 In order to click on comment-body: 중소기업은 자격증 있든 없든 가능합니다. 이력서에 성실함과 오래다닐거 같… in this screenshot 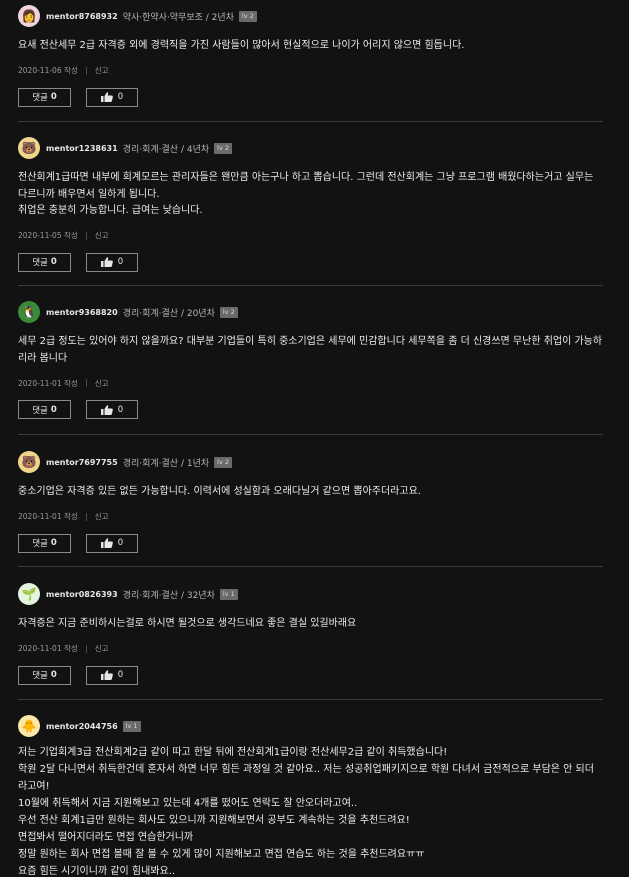, I will do `click(219, 491)`.